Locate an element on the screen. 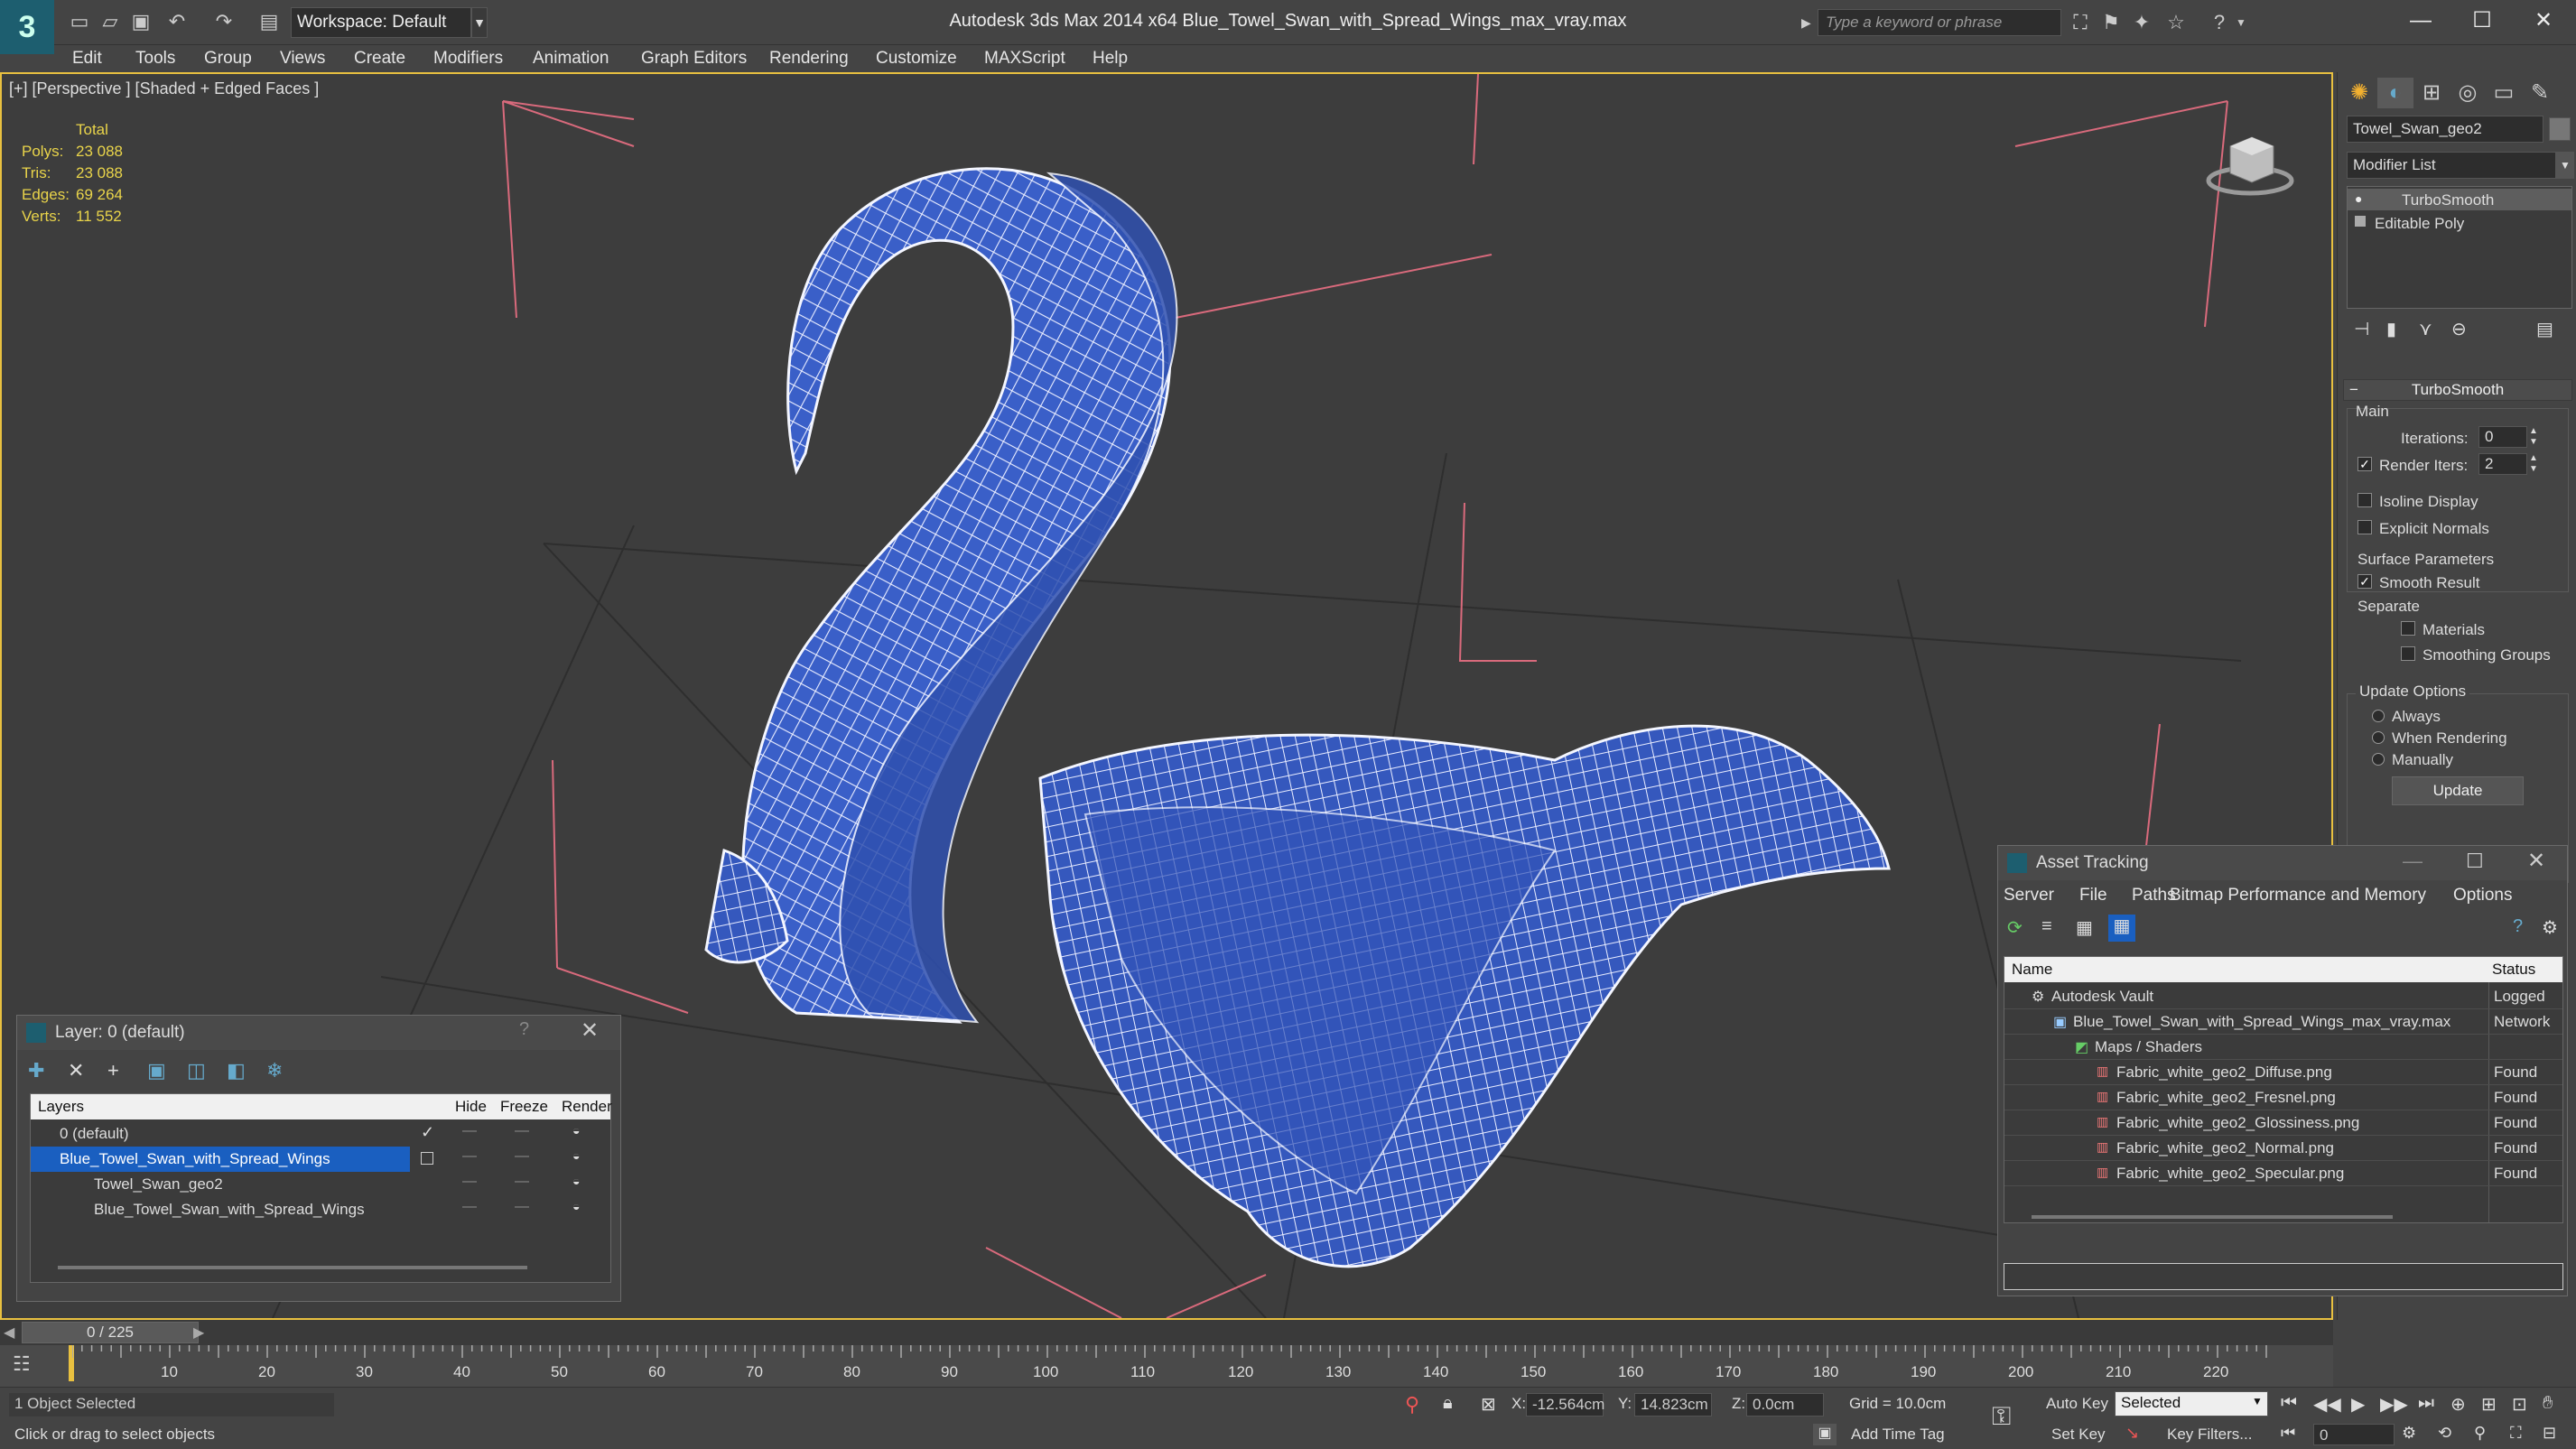  object-color-swatch is located at coordinates (2560, 129).